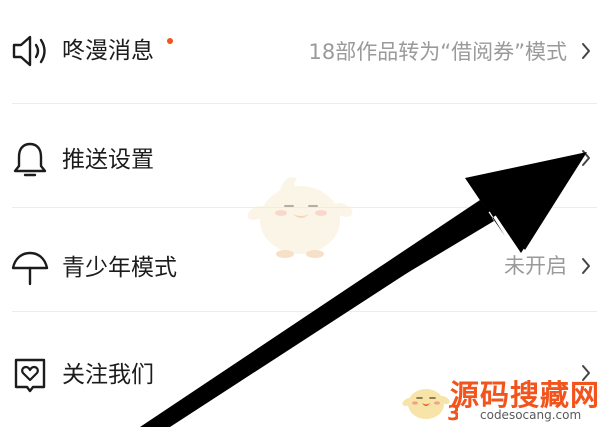 This screenshot has height=427, width=597. I want to click on settings-item-value: 未开启, so click(535, 266).